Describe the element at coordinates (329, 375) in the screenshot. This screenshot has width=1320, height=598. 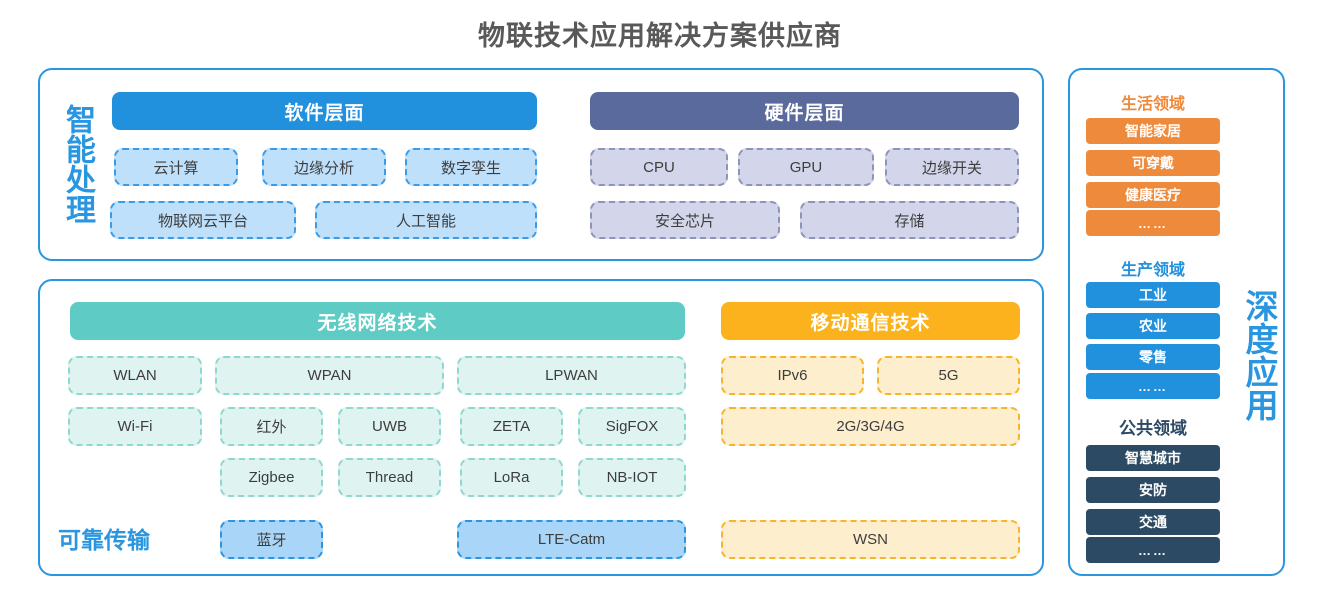
I see `wireless-tile: WPAN` at that location.